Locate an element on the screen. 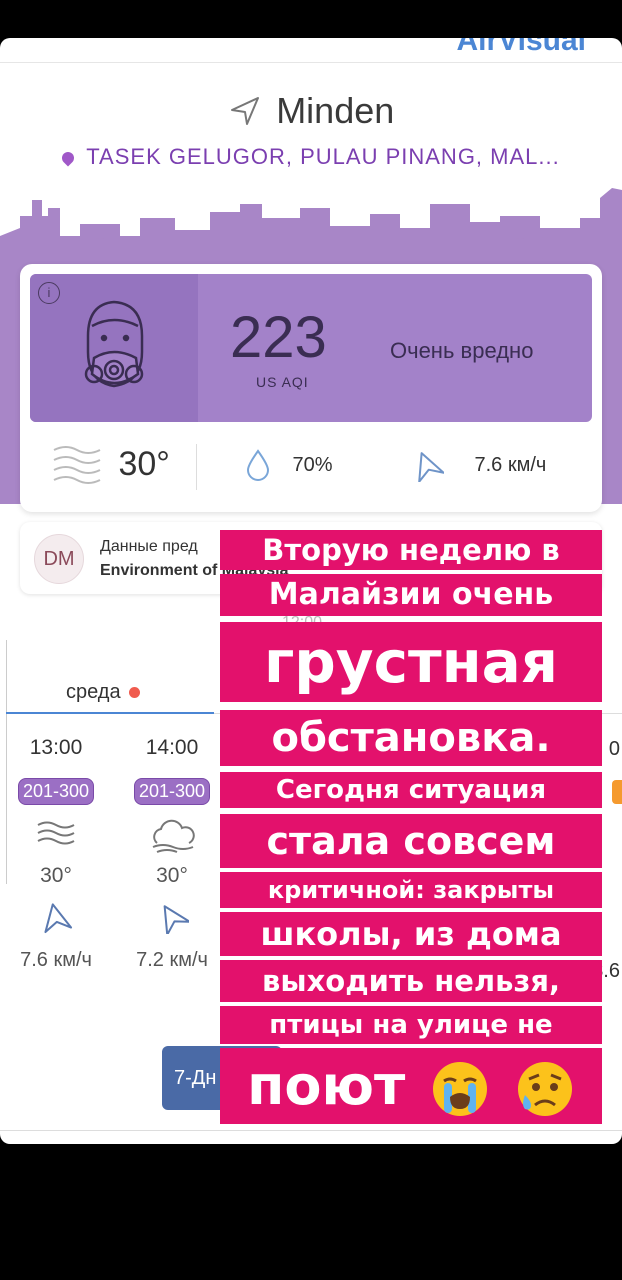 This screenshot has width=622, height=1280. top-bar: AirVisual is located at coordinates (311, 50).